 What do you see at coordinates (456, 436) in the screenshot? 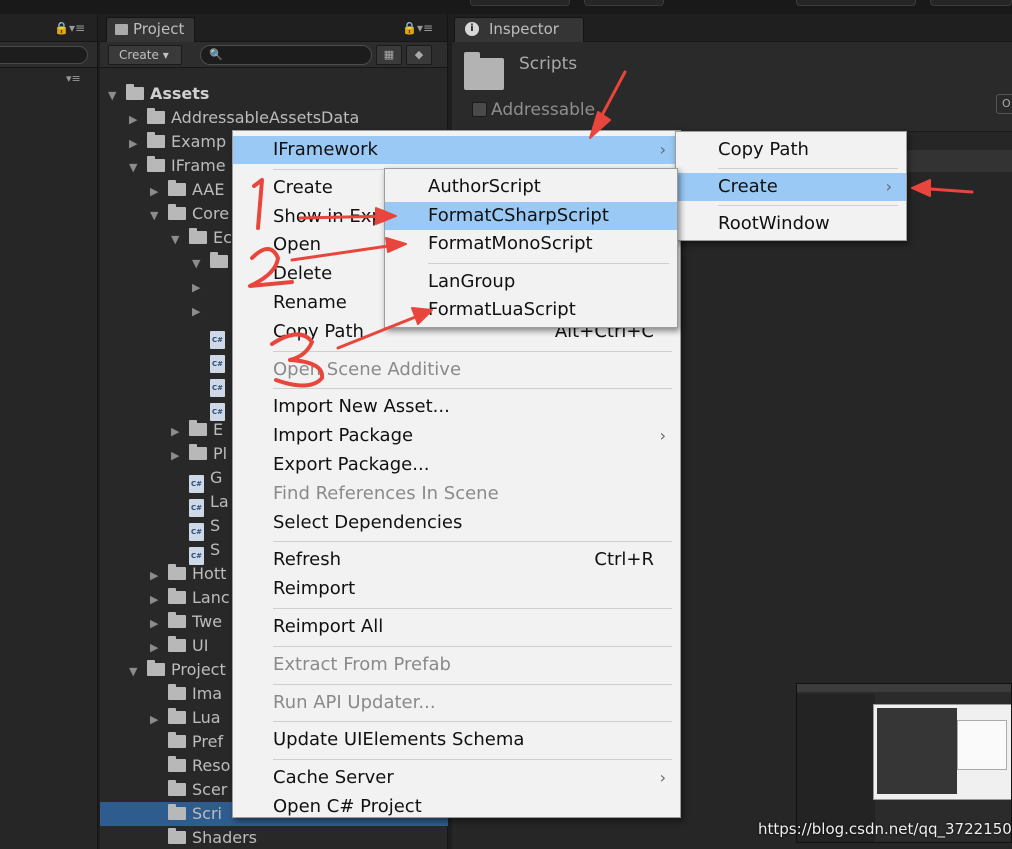
I see `menu-item: Import Package ›` at bounding box center [456, 436].